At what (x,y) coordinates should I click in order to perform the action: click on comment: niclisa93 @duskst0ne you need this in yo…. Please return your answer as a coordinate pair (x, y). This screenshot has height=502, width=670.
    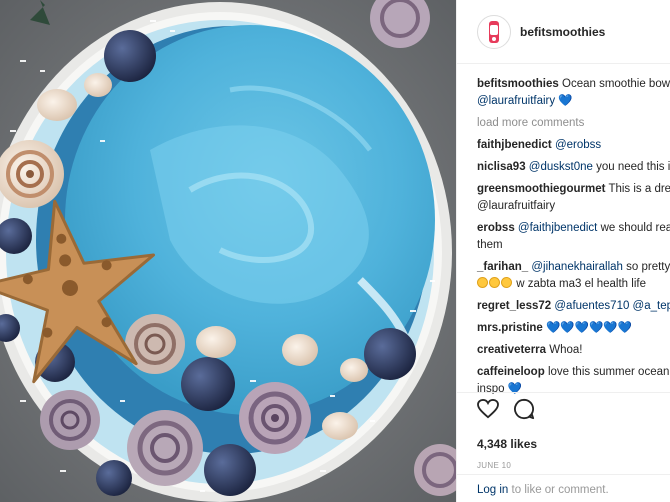
    Looking at the image, I should click on (573, 167).